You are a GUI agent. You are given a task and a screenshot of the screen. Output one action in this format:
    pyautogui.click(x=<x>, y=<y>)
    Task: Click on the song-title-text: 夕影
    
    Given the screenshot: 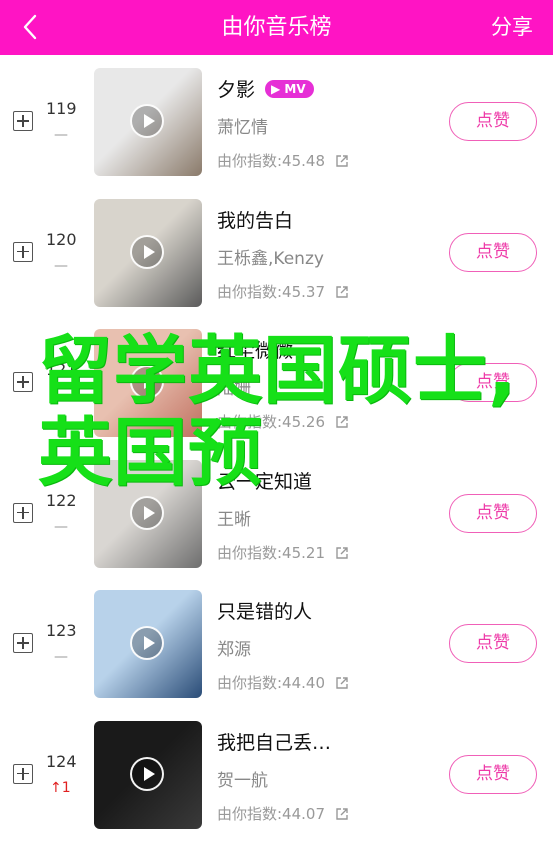 What is the action you would take?
    pyautogui.click(x=236, y=90)
    